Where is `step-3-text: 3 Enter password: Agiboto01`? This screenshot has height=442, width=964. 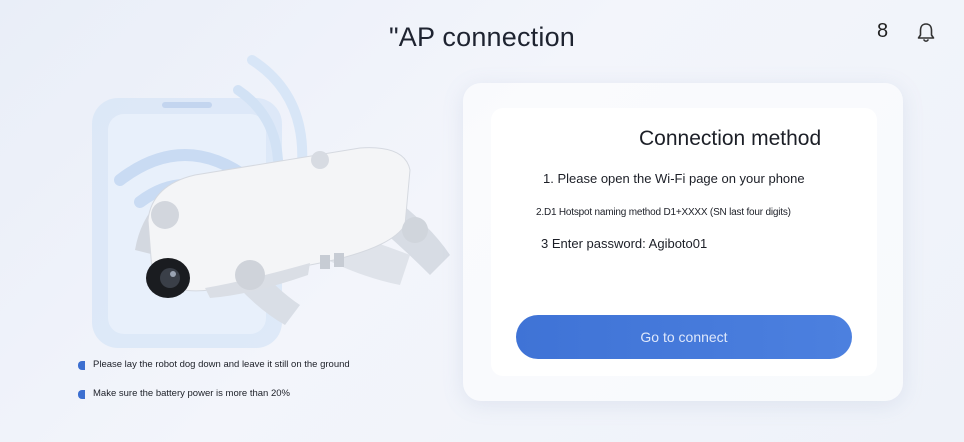
step-3-text: 3 Enter password: Agiboto01 is located at coordinates (624, 243).